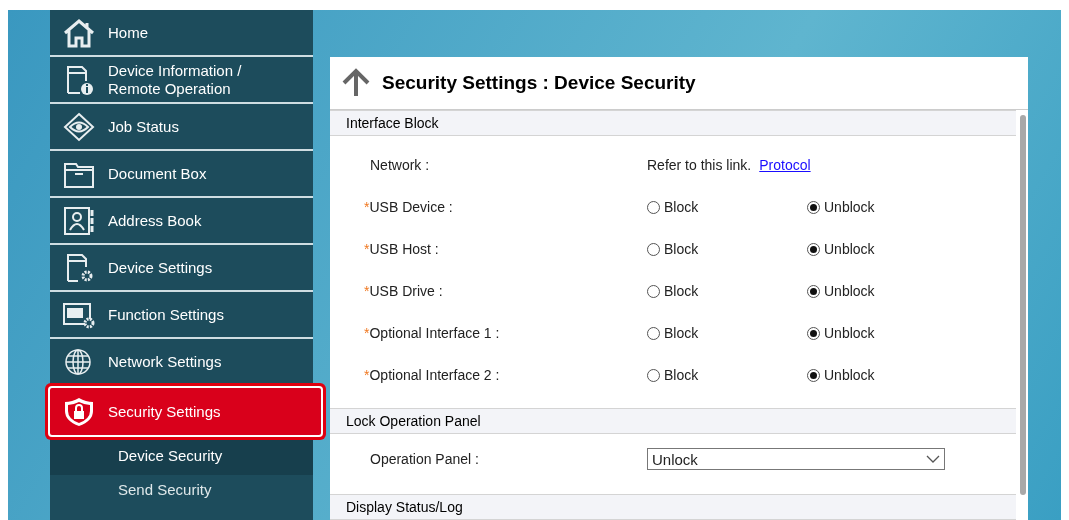 This screenshot has height=520, width=1069. What do you see at coordinates (403, 291) in the screenshot?
I see `field-label: *USB Drive :` at bounding box center [403, 291].